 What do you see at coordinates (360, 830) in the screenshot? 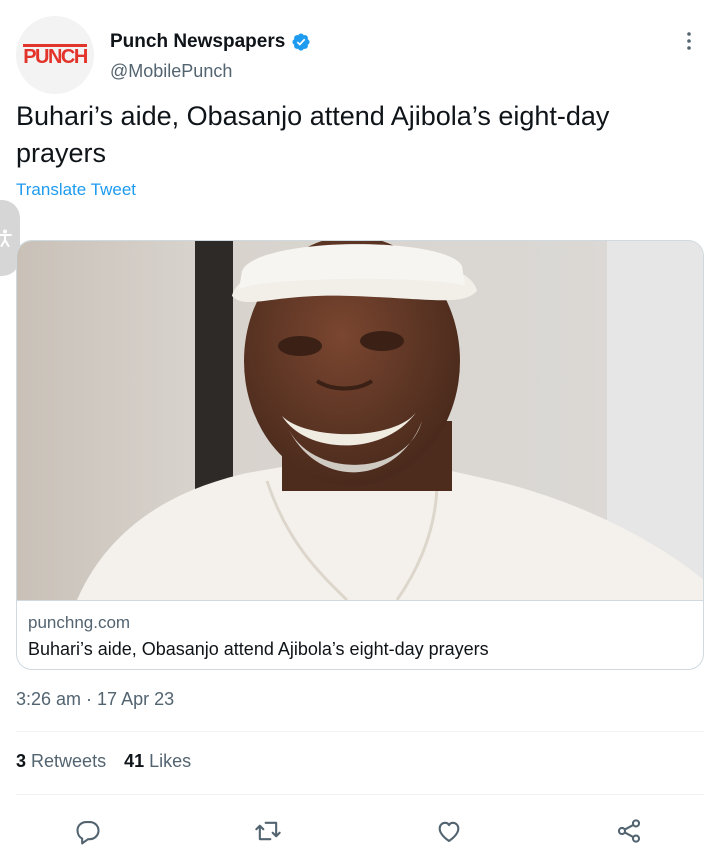
I see `tweet-actions` at bounding box center [360, 830].